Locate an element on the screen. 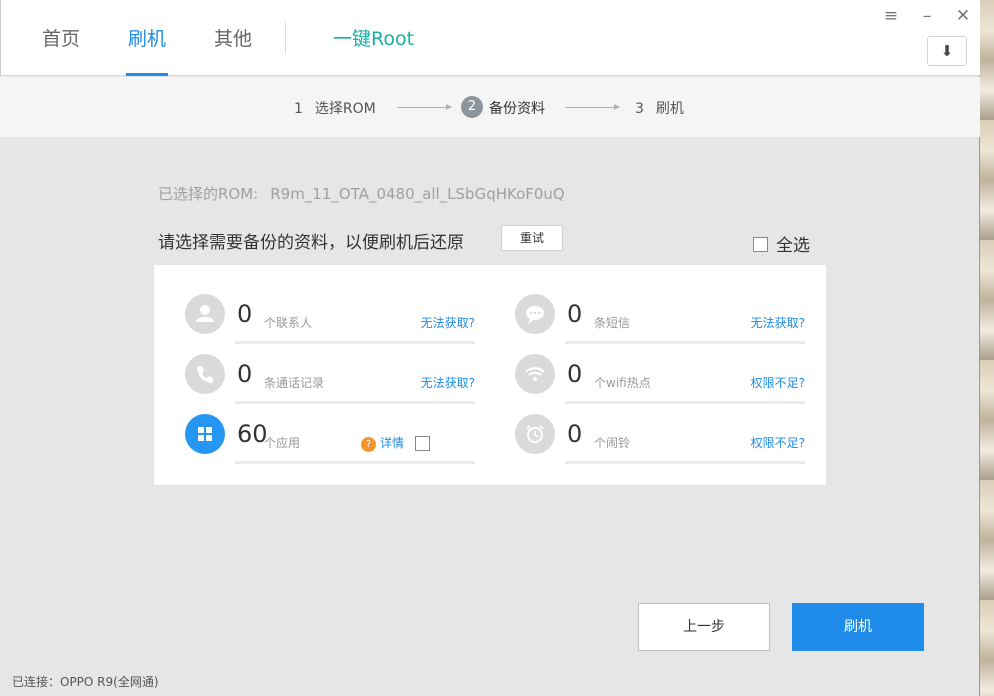  alarms-help-link: 权限不足? is located at coordinates (778, 442).